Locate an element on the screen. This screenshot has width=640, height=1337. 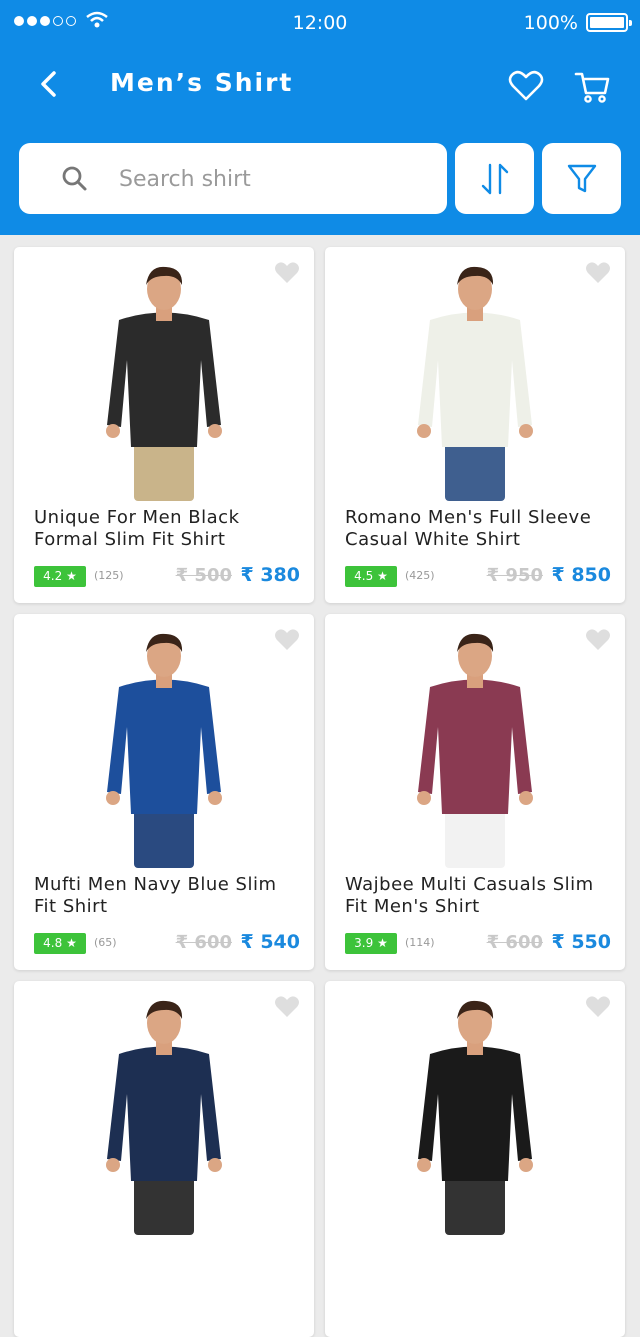
review-count: (65) is located at coordinates (105, 942).